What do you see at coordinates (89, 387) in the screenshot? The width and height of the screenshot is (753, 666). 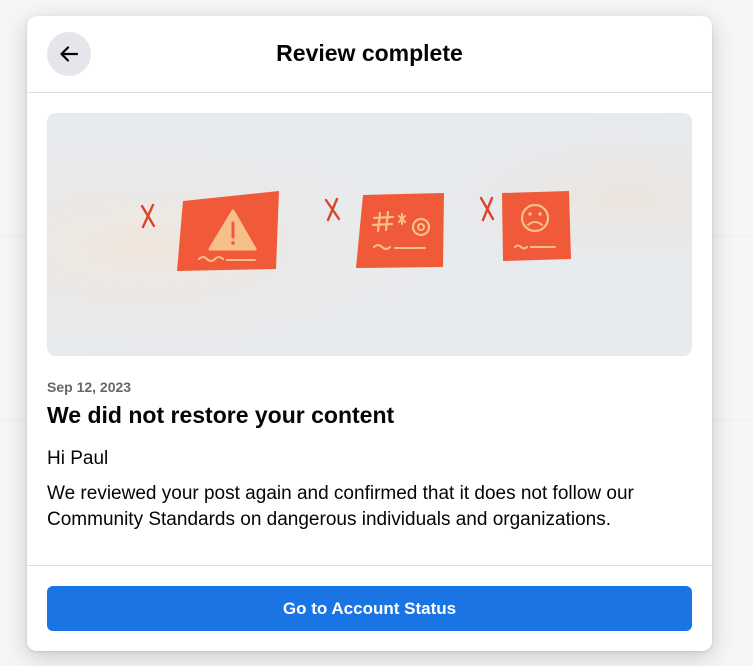 I see `review-date: Sep 12, 2023` at bounding box center [89, 387].